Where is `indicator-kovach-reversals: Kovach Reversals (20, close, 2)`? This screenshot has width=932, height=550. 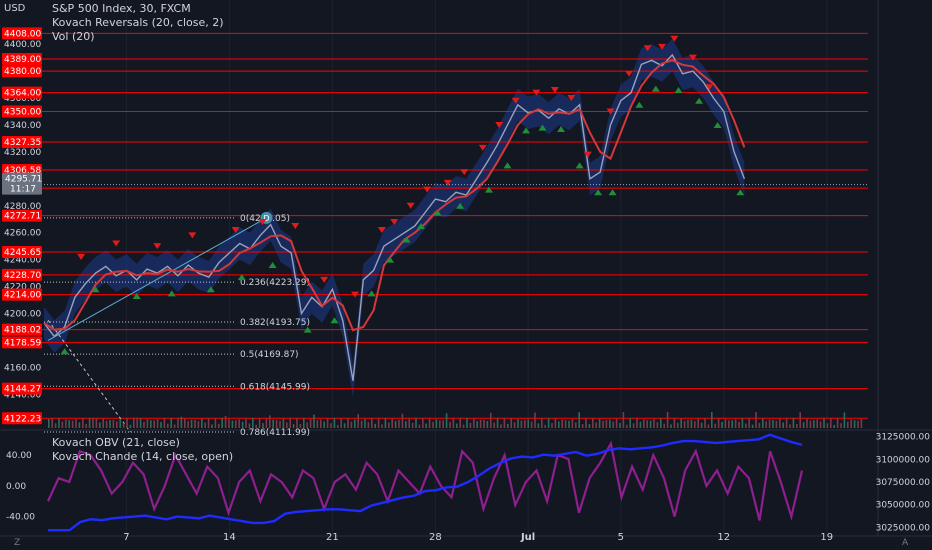
indicator-kovach-reversals: Kovach Reversals (20, close, 2) is located at coordinates (138, 22).